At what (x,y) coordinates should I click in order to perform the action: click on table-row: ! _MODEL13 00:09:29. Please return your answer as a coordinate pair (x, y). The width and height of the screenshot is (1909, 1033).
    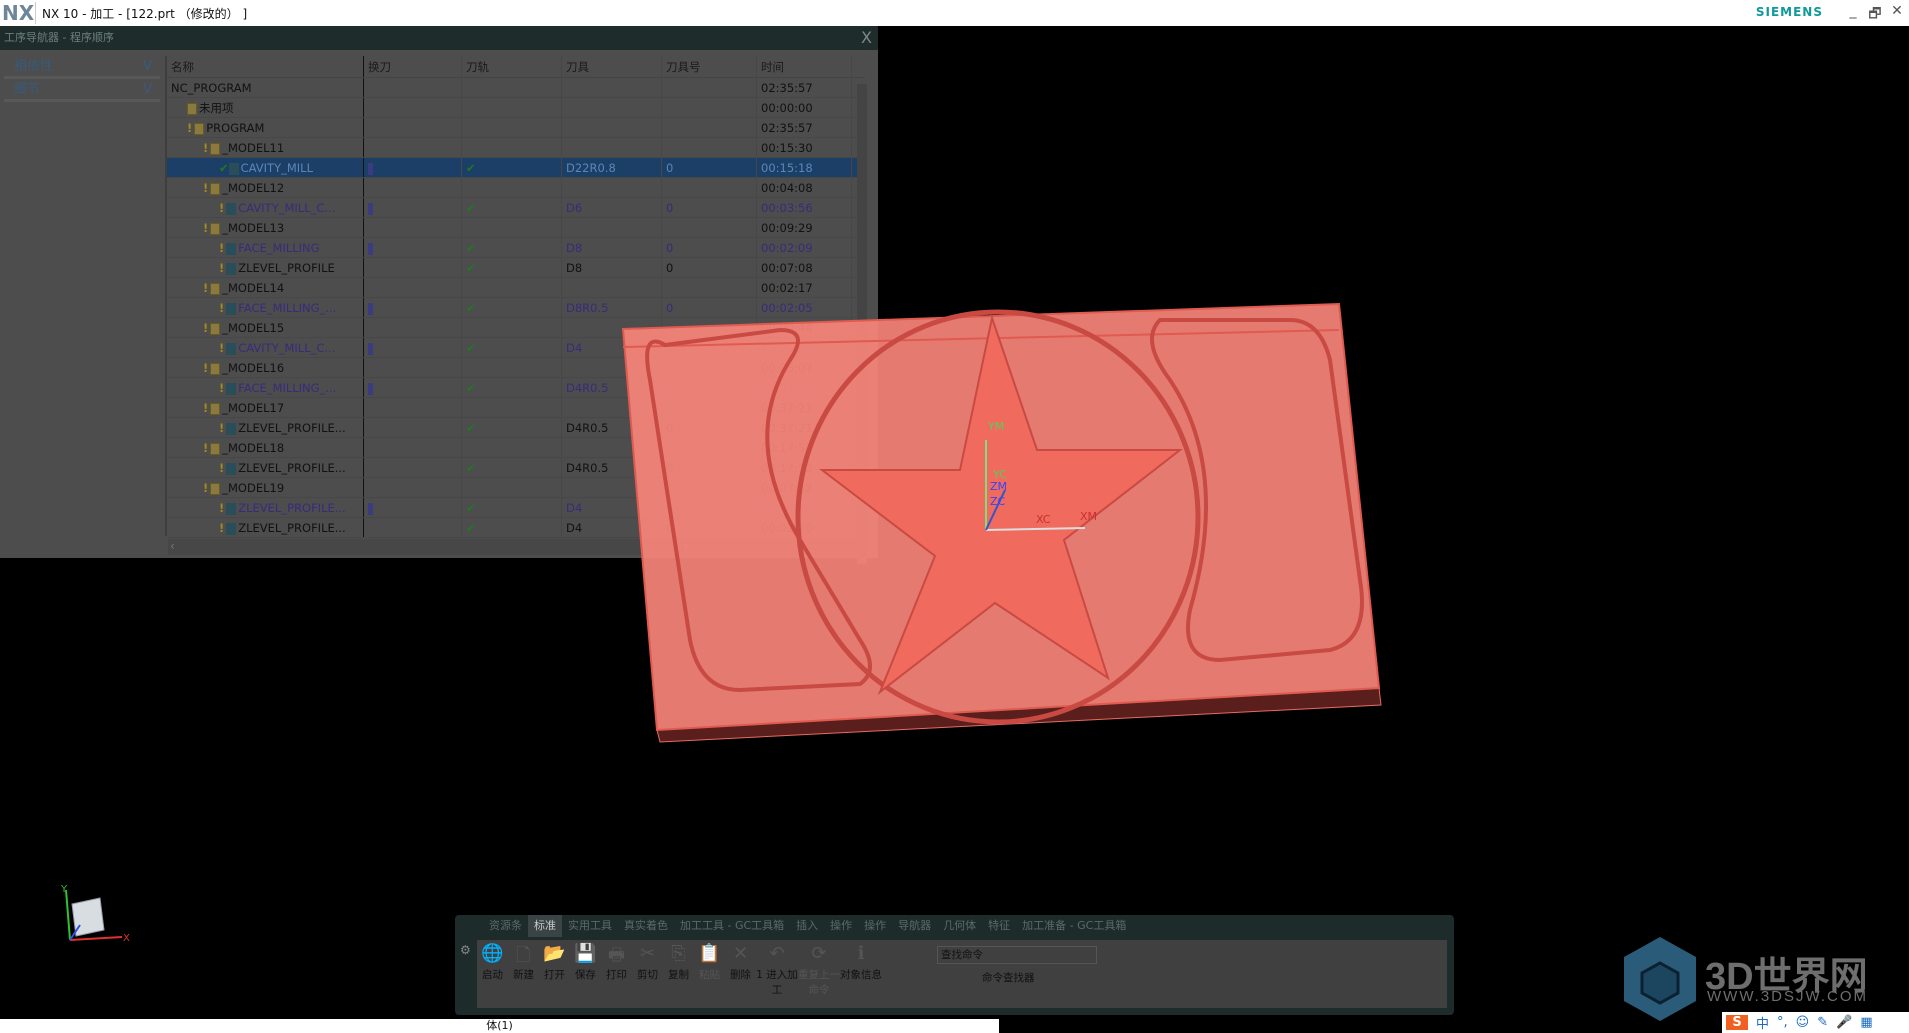
    Looking at the image, I should click on (516, 228).